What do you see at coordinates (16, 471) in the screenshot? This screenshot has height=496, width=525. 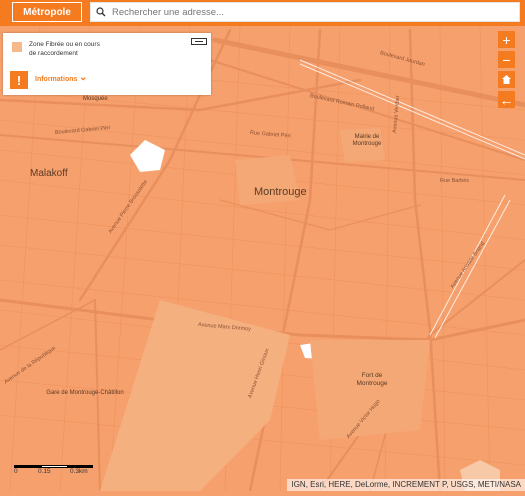 I see `scale-label-zero: 0` at bounding box center [16, 471].